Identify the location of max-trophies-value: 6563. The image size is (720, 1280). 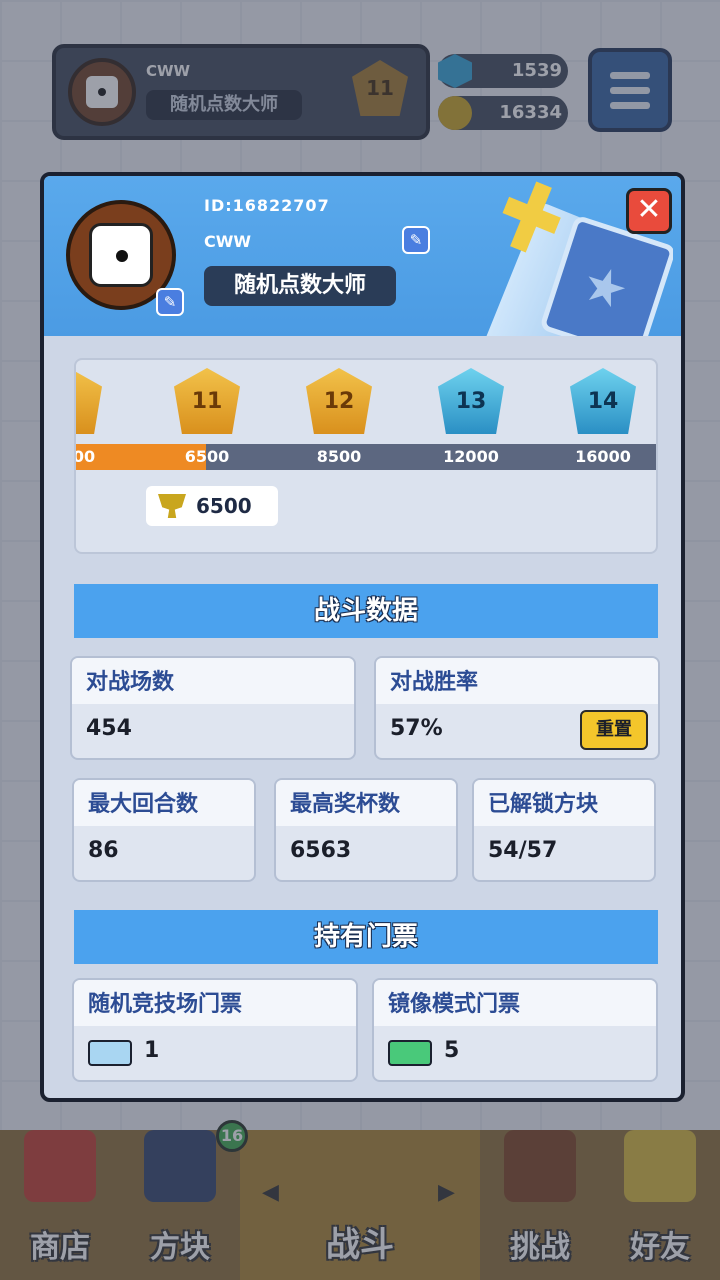
(321, 850).